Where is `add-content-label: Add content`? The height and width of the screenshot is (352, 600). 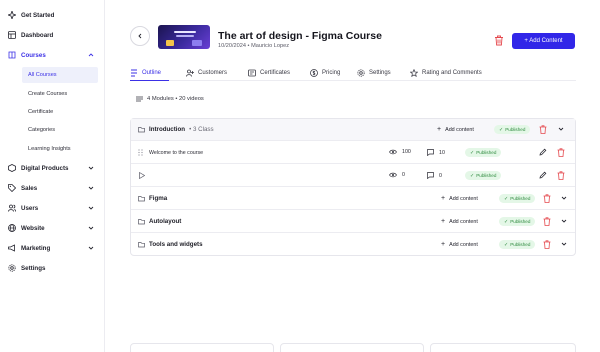 add-content-label: Add content is located at coordinates (463, 244).